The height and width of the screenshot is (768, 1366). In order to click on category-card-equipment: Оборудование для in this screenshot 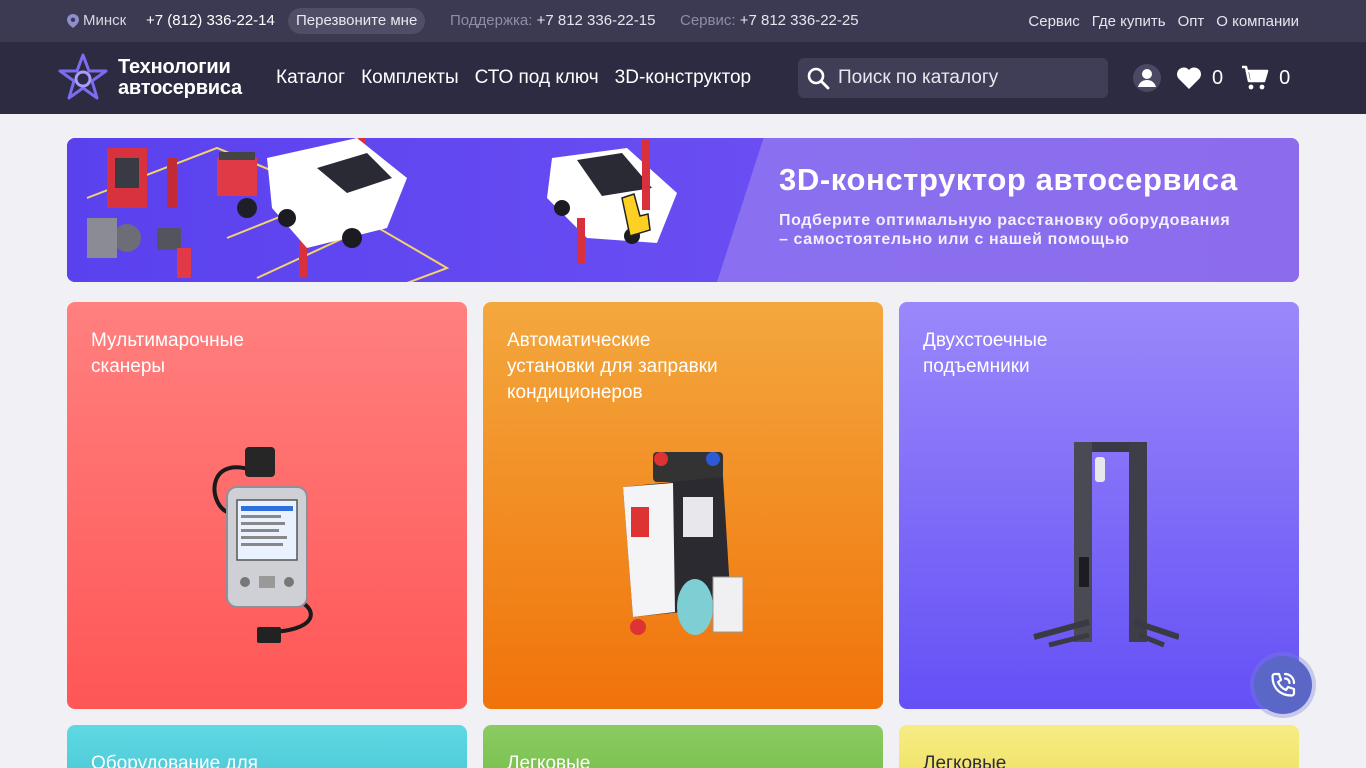, I will do `click(267, 746)`.